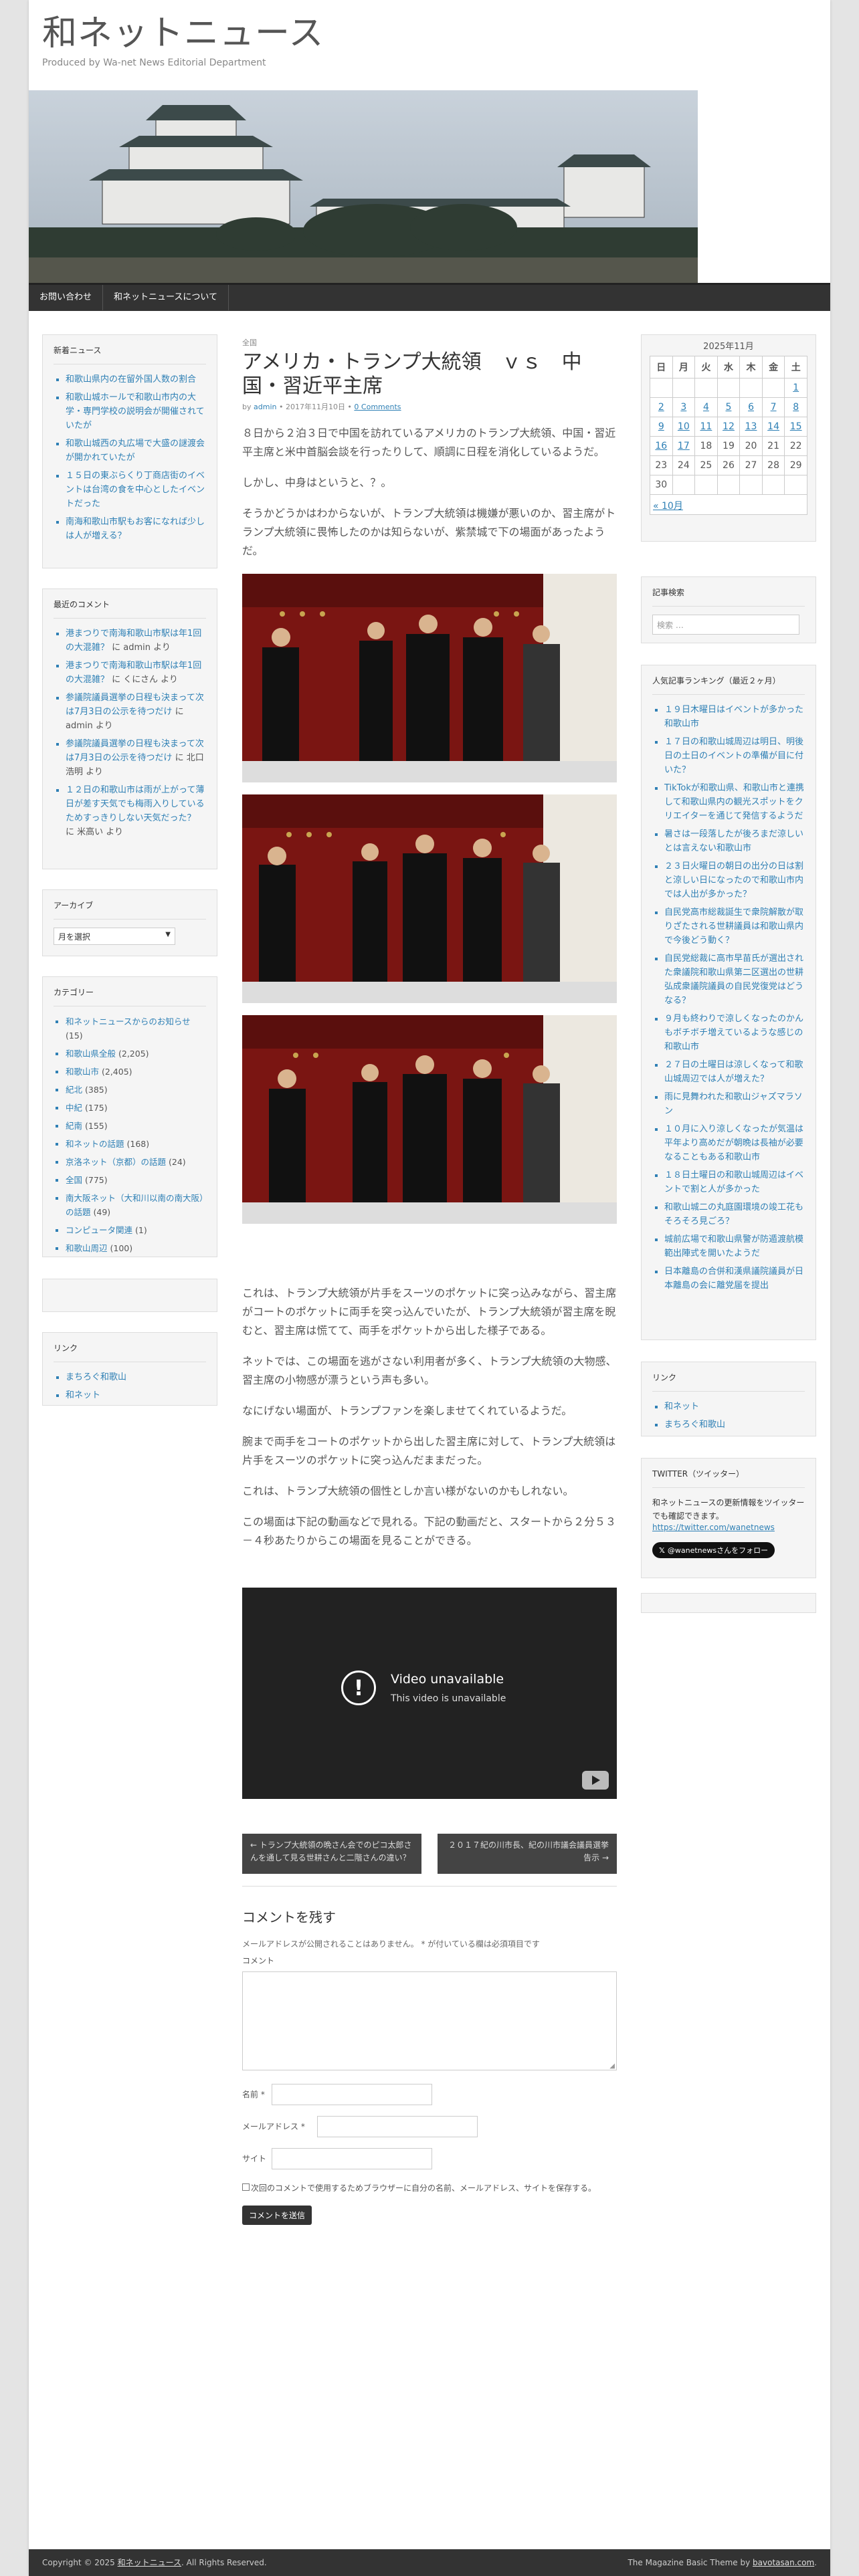 Image resolution: width=859 pixels, height=2576 pixels. I want to click on calendar-day-header: 日, so click(661, 367).